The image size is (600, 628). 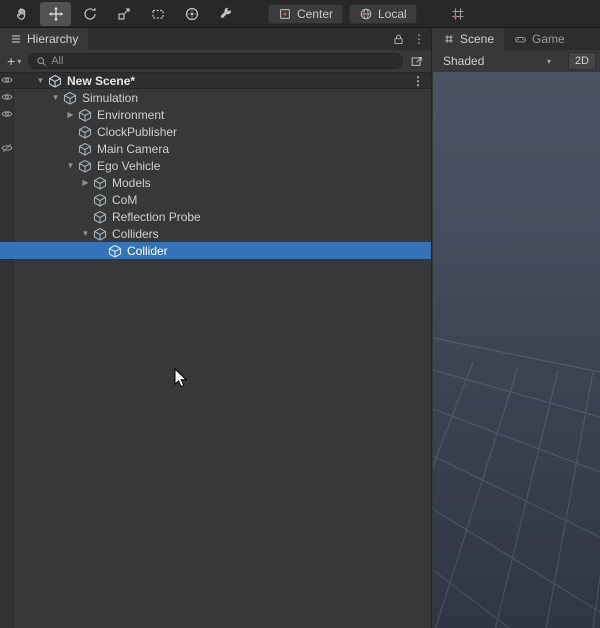 I want to click on rotate-icon, so click(x=89, y=13).